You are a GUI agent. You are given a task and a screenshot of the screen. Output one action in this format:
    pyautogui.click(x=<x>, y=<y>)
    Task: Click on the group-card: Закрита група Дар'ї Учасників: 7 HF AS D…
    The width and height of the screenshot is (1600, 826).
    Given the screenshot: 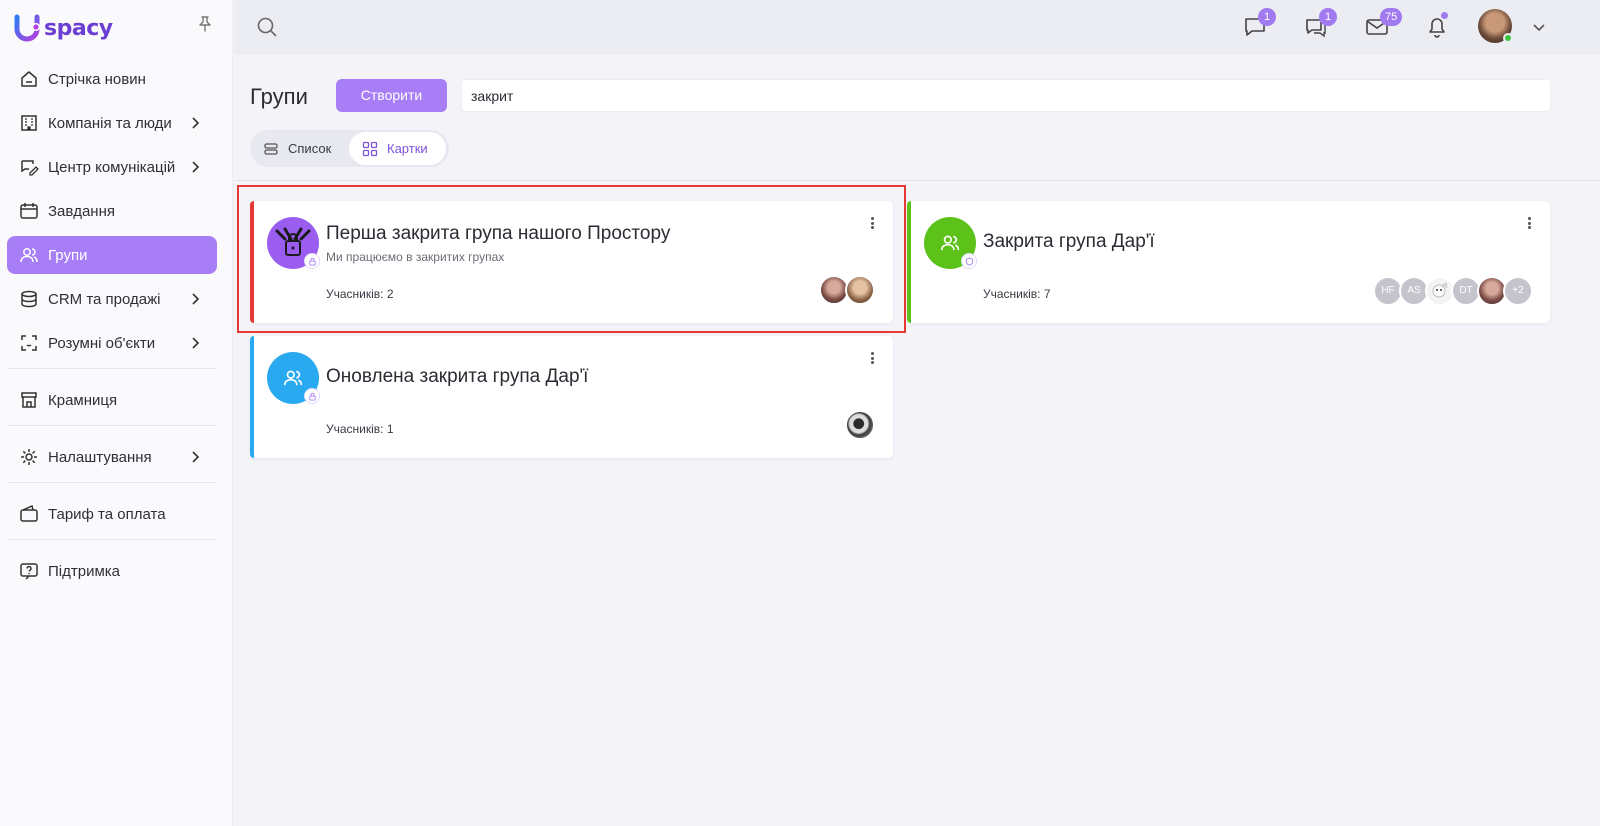 What is the action you would take?
    pyautogui.click(x=1228, y=262)
    